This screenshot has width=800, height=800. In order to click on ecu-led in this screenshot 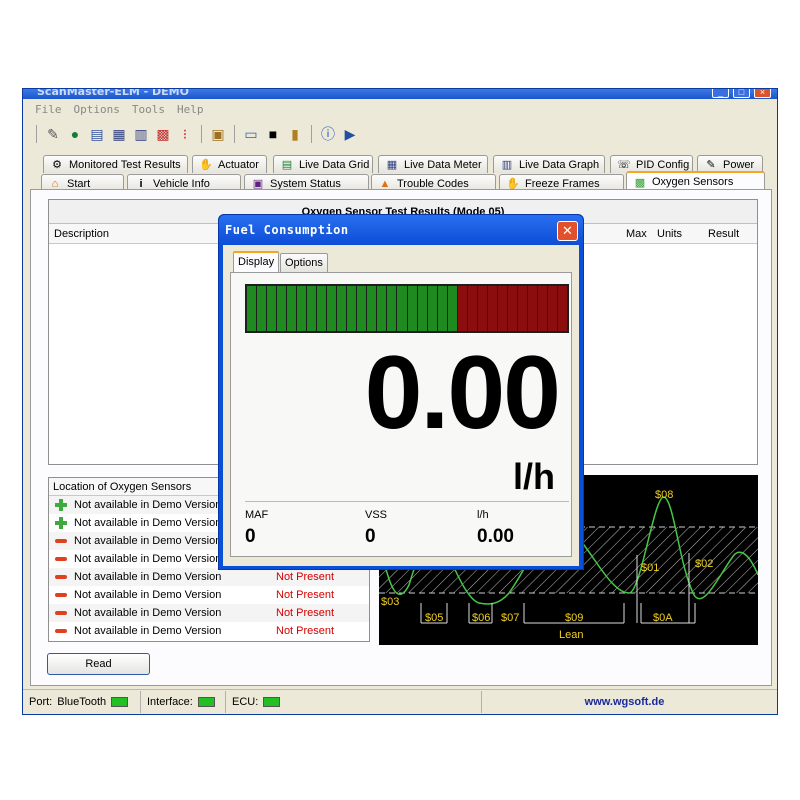, I will do `click(272, 701)`.